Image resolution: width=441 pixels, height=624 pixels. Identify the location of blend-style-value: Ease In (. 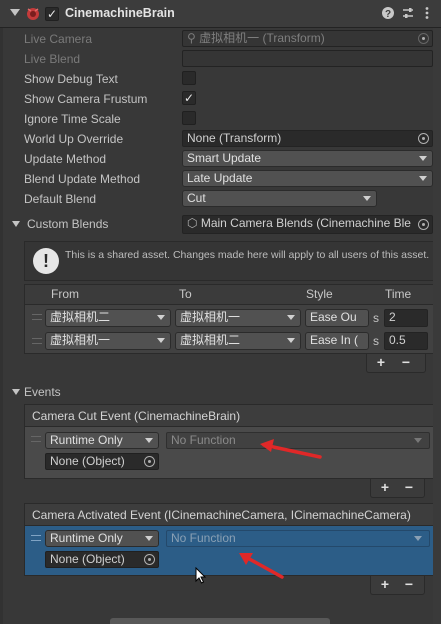
(334, 340).